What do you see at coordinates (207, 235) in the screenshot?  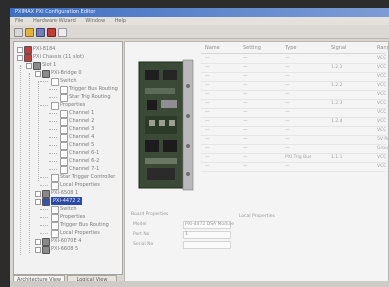 I see `property-value-field: 1` at bounding box center [207, 235].